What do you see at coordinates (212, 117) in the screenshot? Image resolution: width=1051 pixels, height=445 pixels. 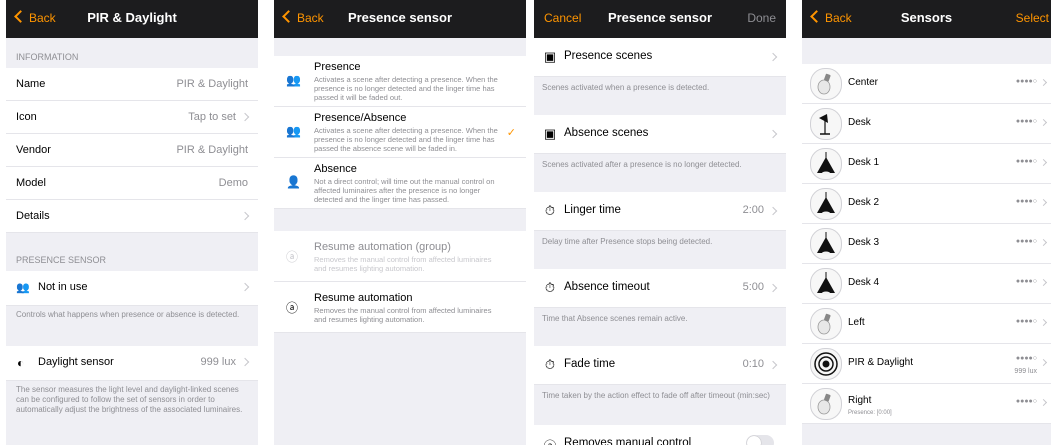 I see `row-value: Tap to set` at bounding box center [212, 117].